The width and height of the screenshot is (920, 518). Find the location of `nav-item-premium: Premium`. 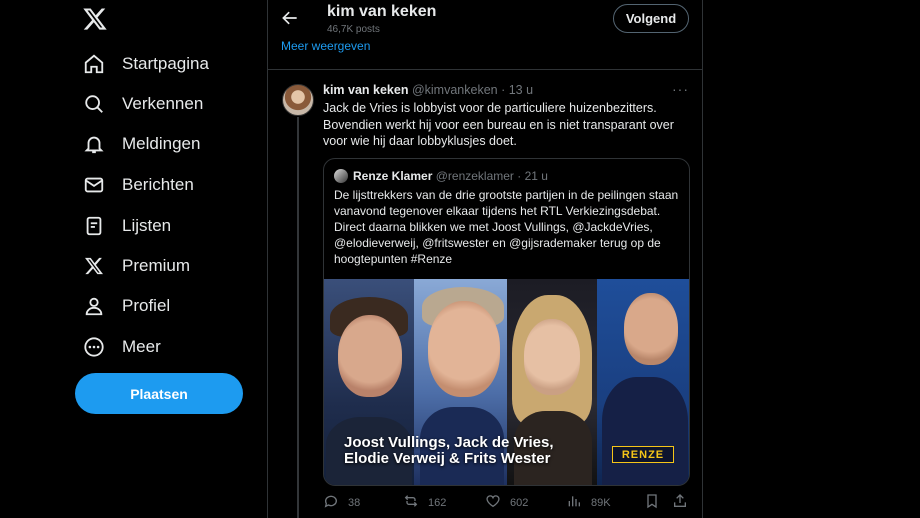

nav-item-premium: Premium is located at coordinates (136, 266).